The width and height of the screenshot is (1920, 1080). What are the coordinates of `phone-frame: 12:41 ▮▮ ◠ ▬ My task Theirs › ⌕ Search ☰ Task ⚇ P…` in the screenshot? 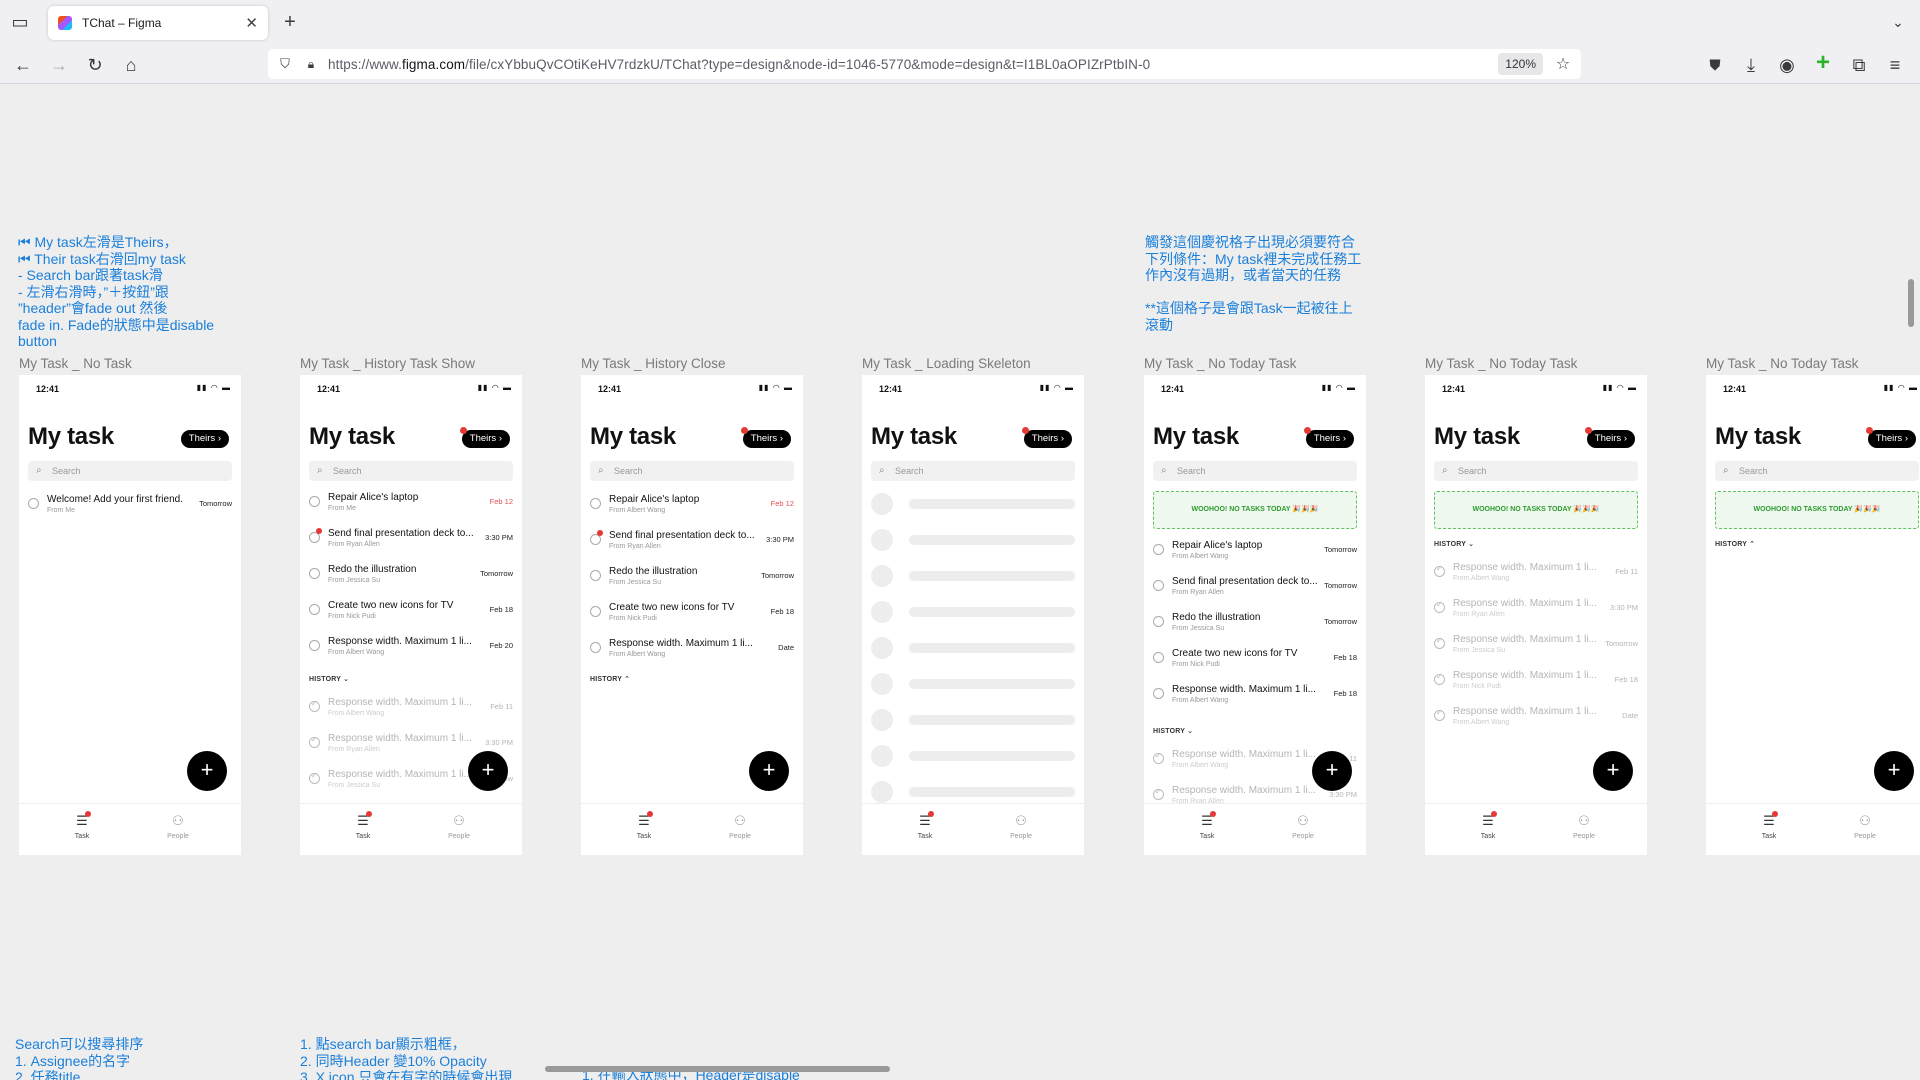 It's located at (973, 615).